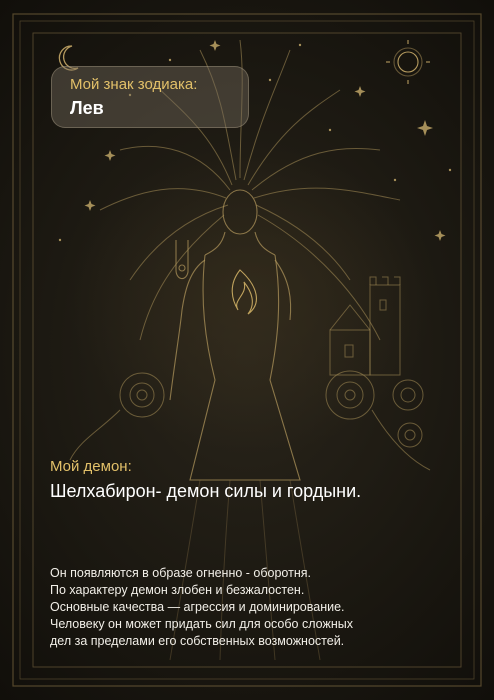 Image resolution: width=494 pixels, height=700 pixels. I want to click on zodiac-sign-panel: Мой знак зодиака: Лев, so click(150, 97).